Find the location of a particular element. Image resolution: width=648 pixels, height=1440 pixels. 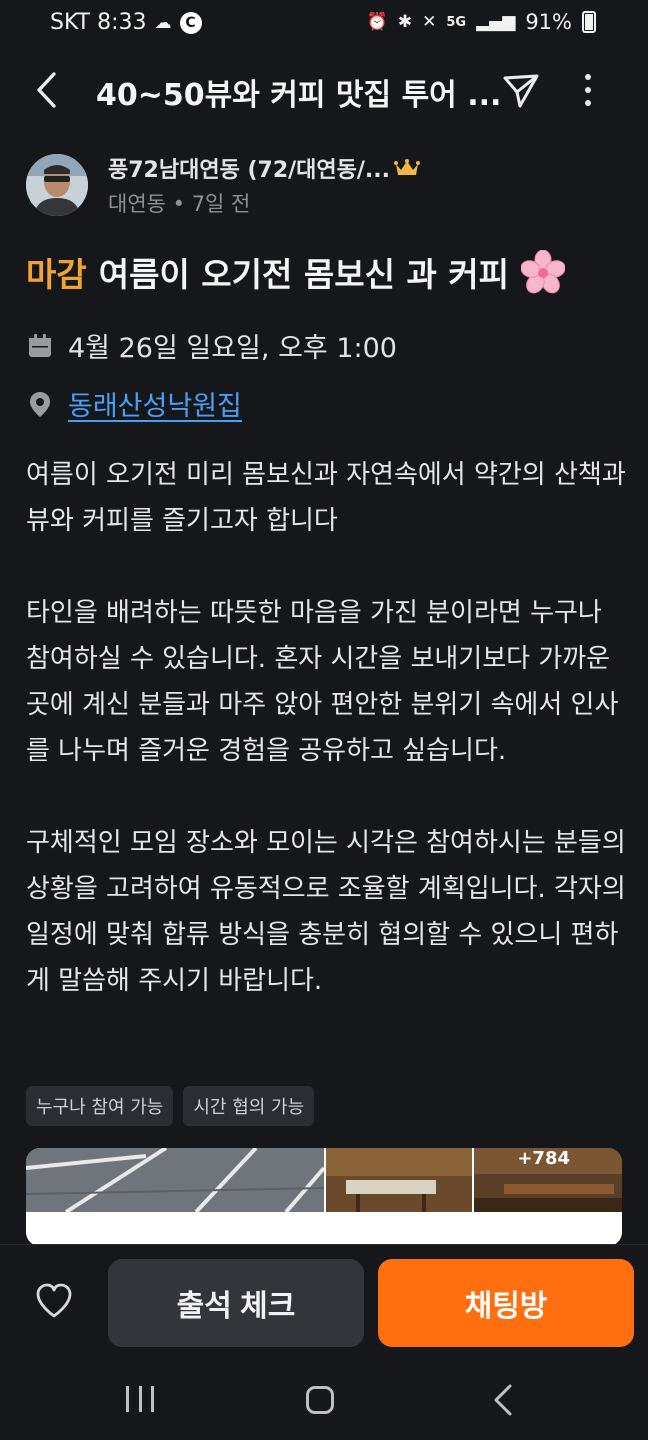

place-card-info is located at coordinates (324, 1229).